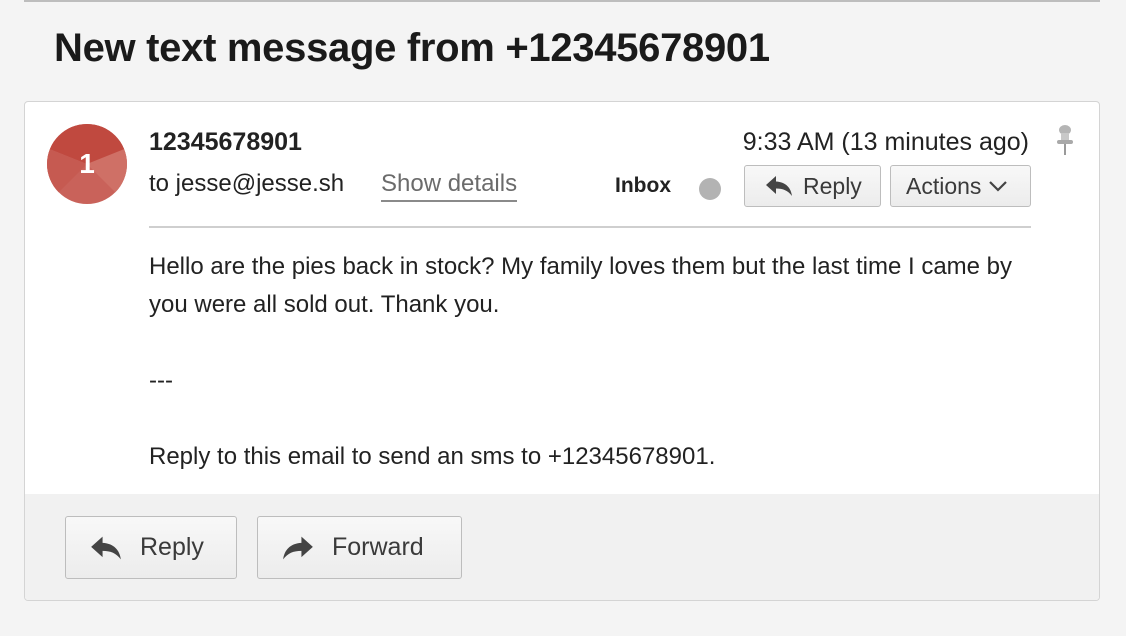  What do you see at coordinates (998, 186) in the screenshot?
I see `chevron-down-icon` at bounding box center [998, 186].